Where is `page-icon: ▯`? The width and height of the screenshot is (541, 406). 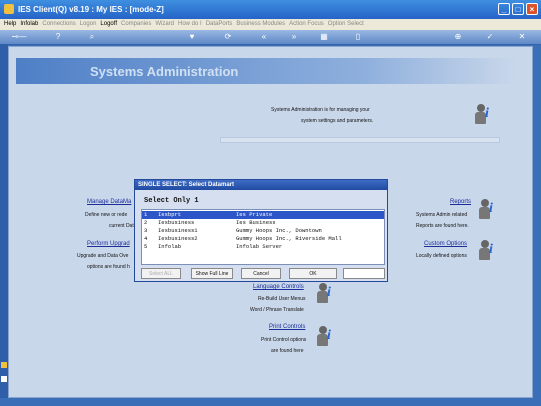 page-icon: ▯ is located at coordinates (358, 37).